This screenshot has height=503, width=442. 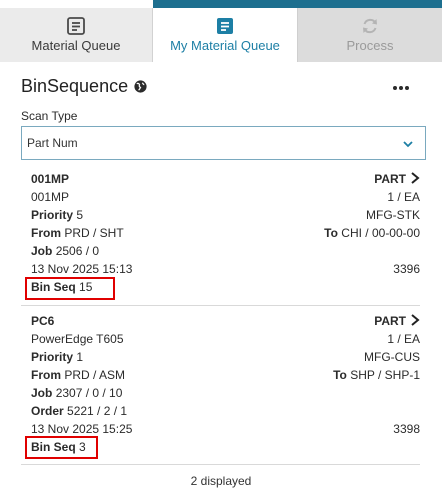 I want to click on results-count: 2 displayed, so click(x=221, y=481).